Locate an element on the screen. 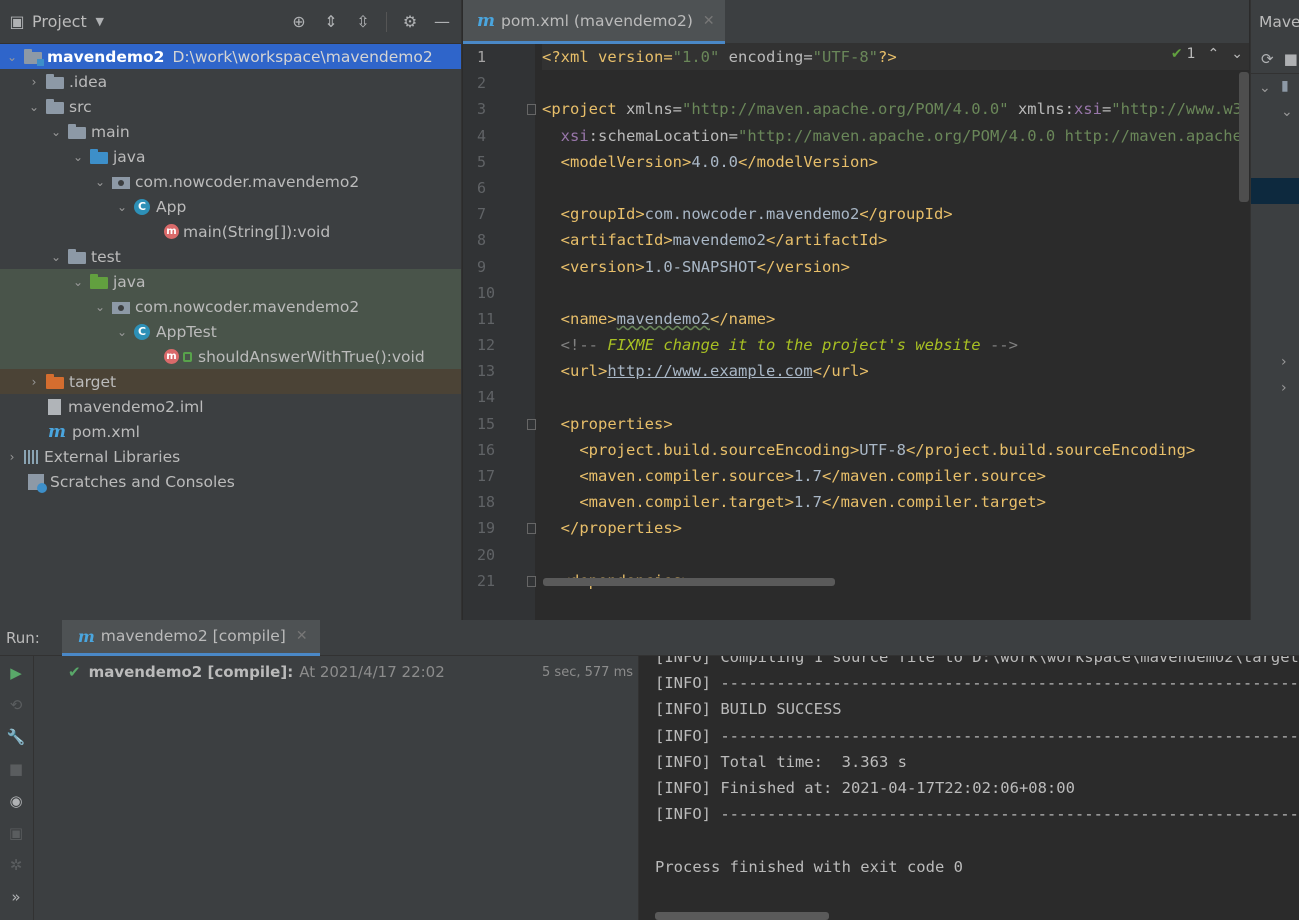 Image resolution: width=1299 pixels, height=920 pixels. horizontal-scrollbar is located at coordinates (689, 582).